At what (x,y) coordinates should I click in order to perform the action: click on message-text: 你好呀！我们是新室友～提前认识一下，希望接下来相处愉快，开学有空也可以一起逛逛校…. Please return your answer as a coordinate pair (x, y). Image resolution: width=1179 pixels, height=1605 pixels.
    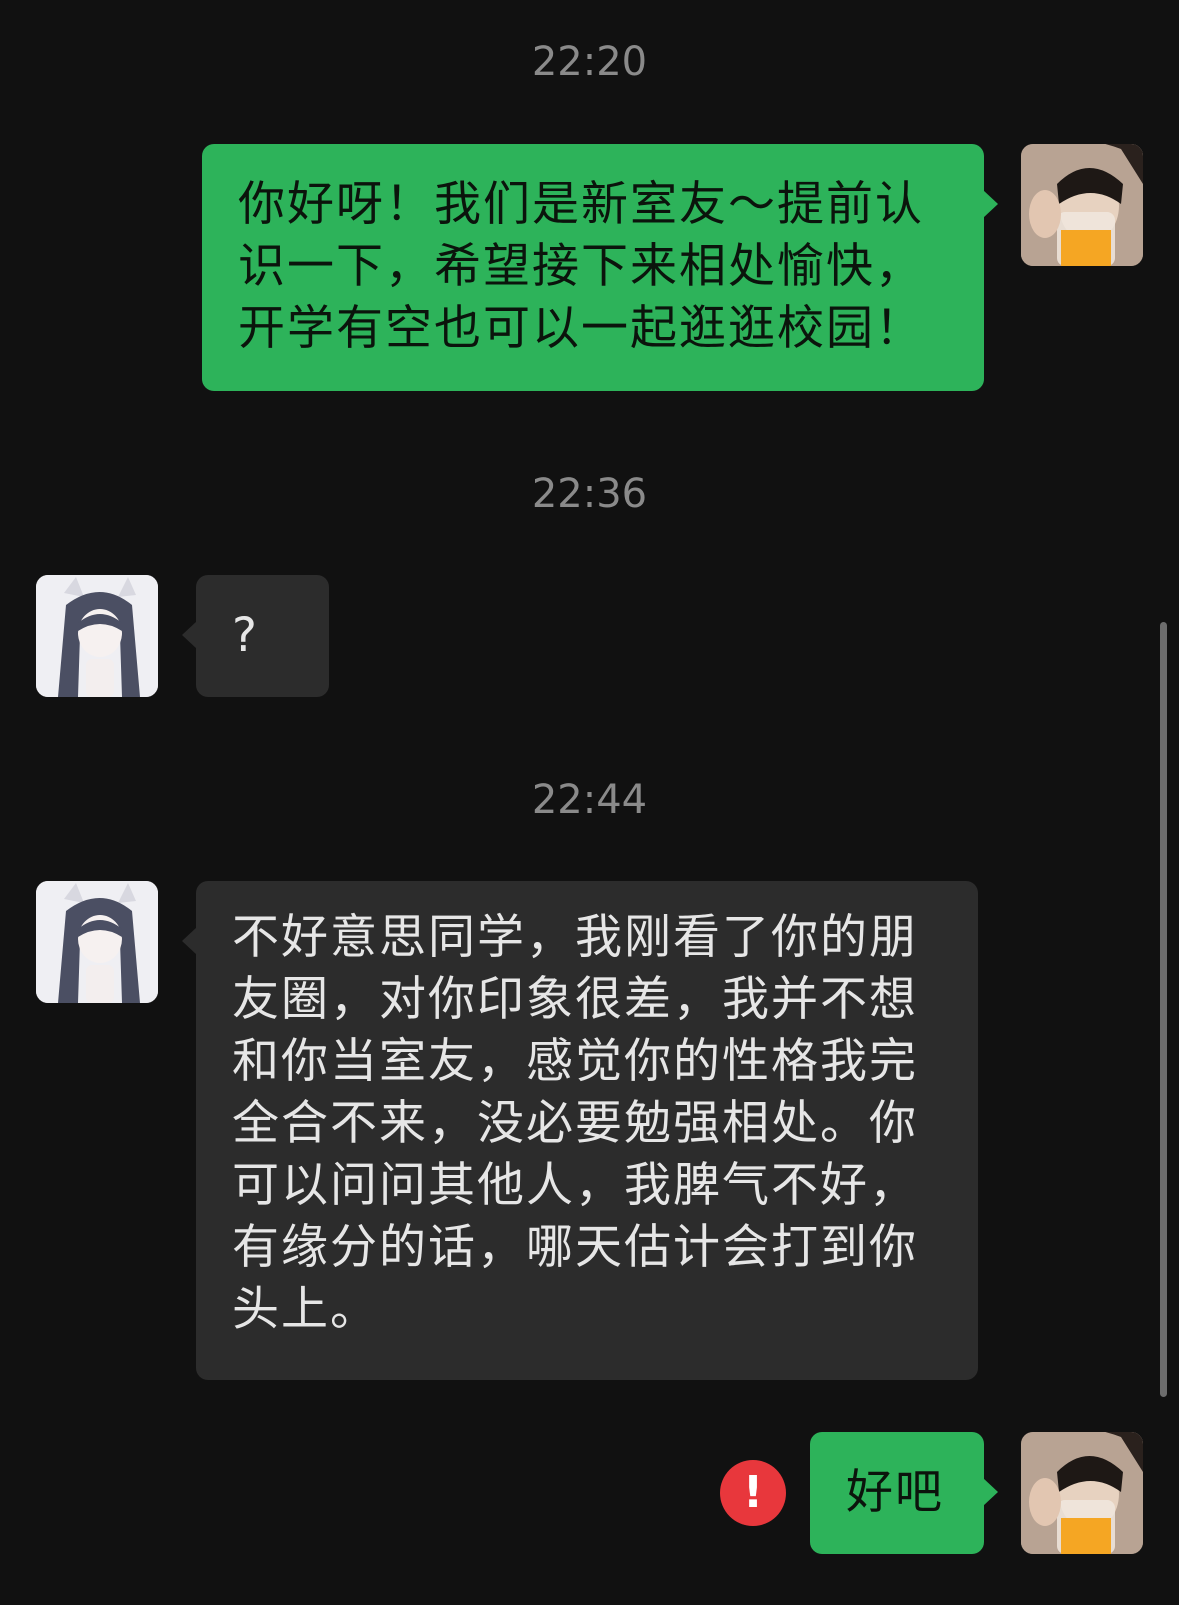
    Looking at the image, I should click on (581, 266).